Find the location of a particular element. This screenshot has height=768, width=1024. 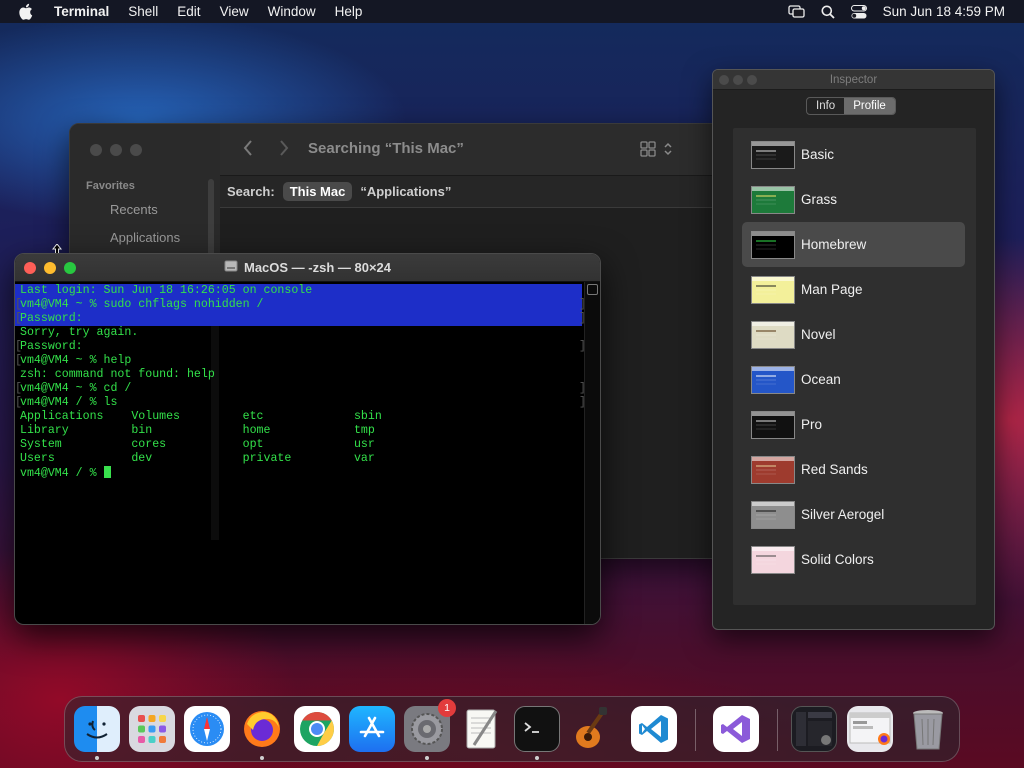

sidebar-item-recents: Recents is located at coordinates (134, 209).